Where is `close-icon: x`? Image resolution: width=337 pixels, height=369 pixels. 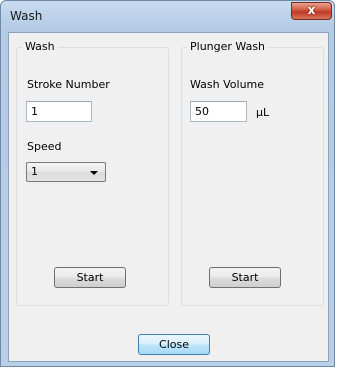 close-icon: x is located at coordinates (311, 10).